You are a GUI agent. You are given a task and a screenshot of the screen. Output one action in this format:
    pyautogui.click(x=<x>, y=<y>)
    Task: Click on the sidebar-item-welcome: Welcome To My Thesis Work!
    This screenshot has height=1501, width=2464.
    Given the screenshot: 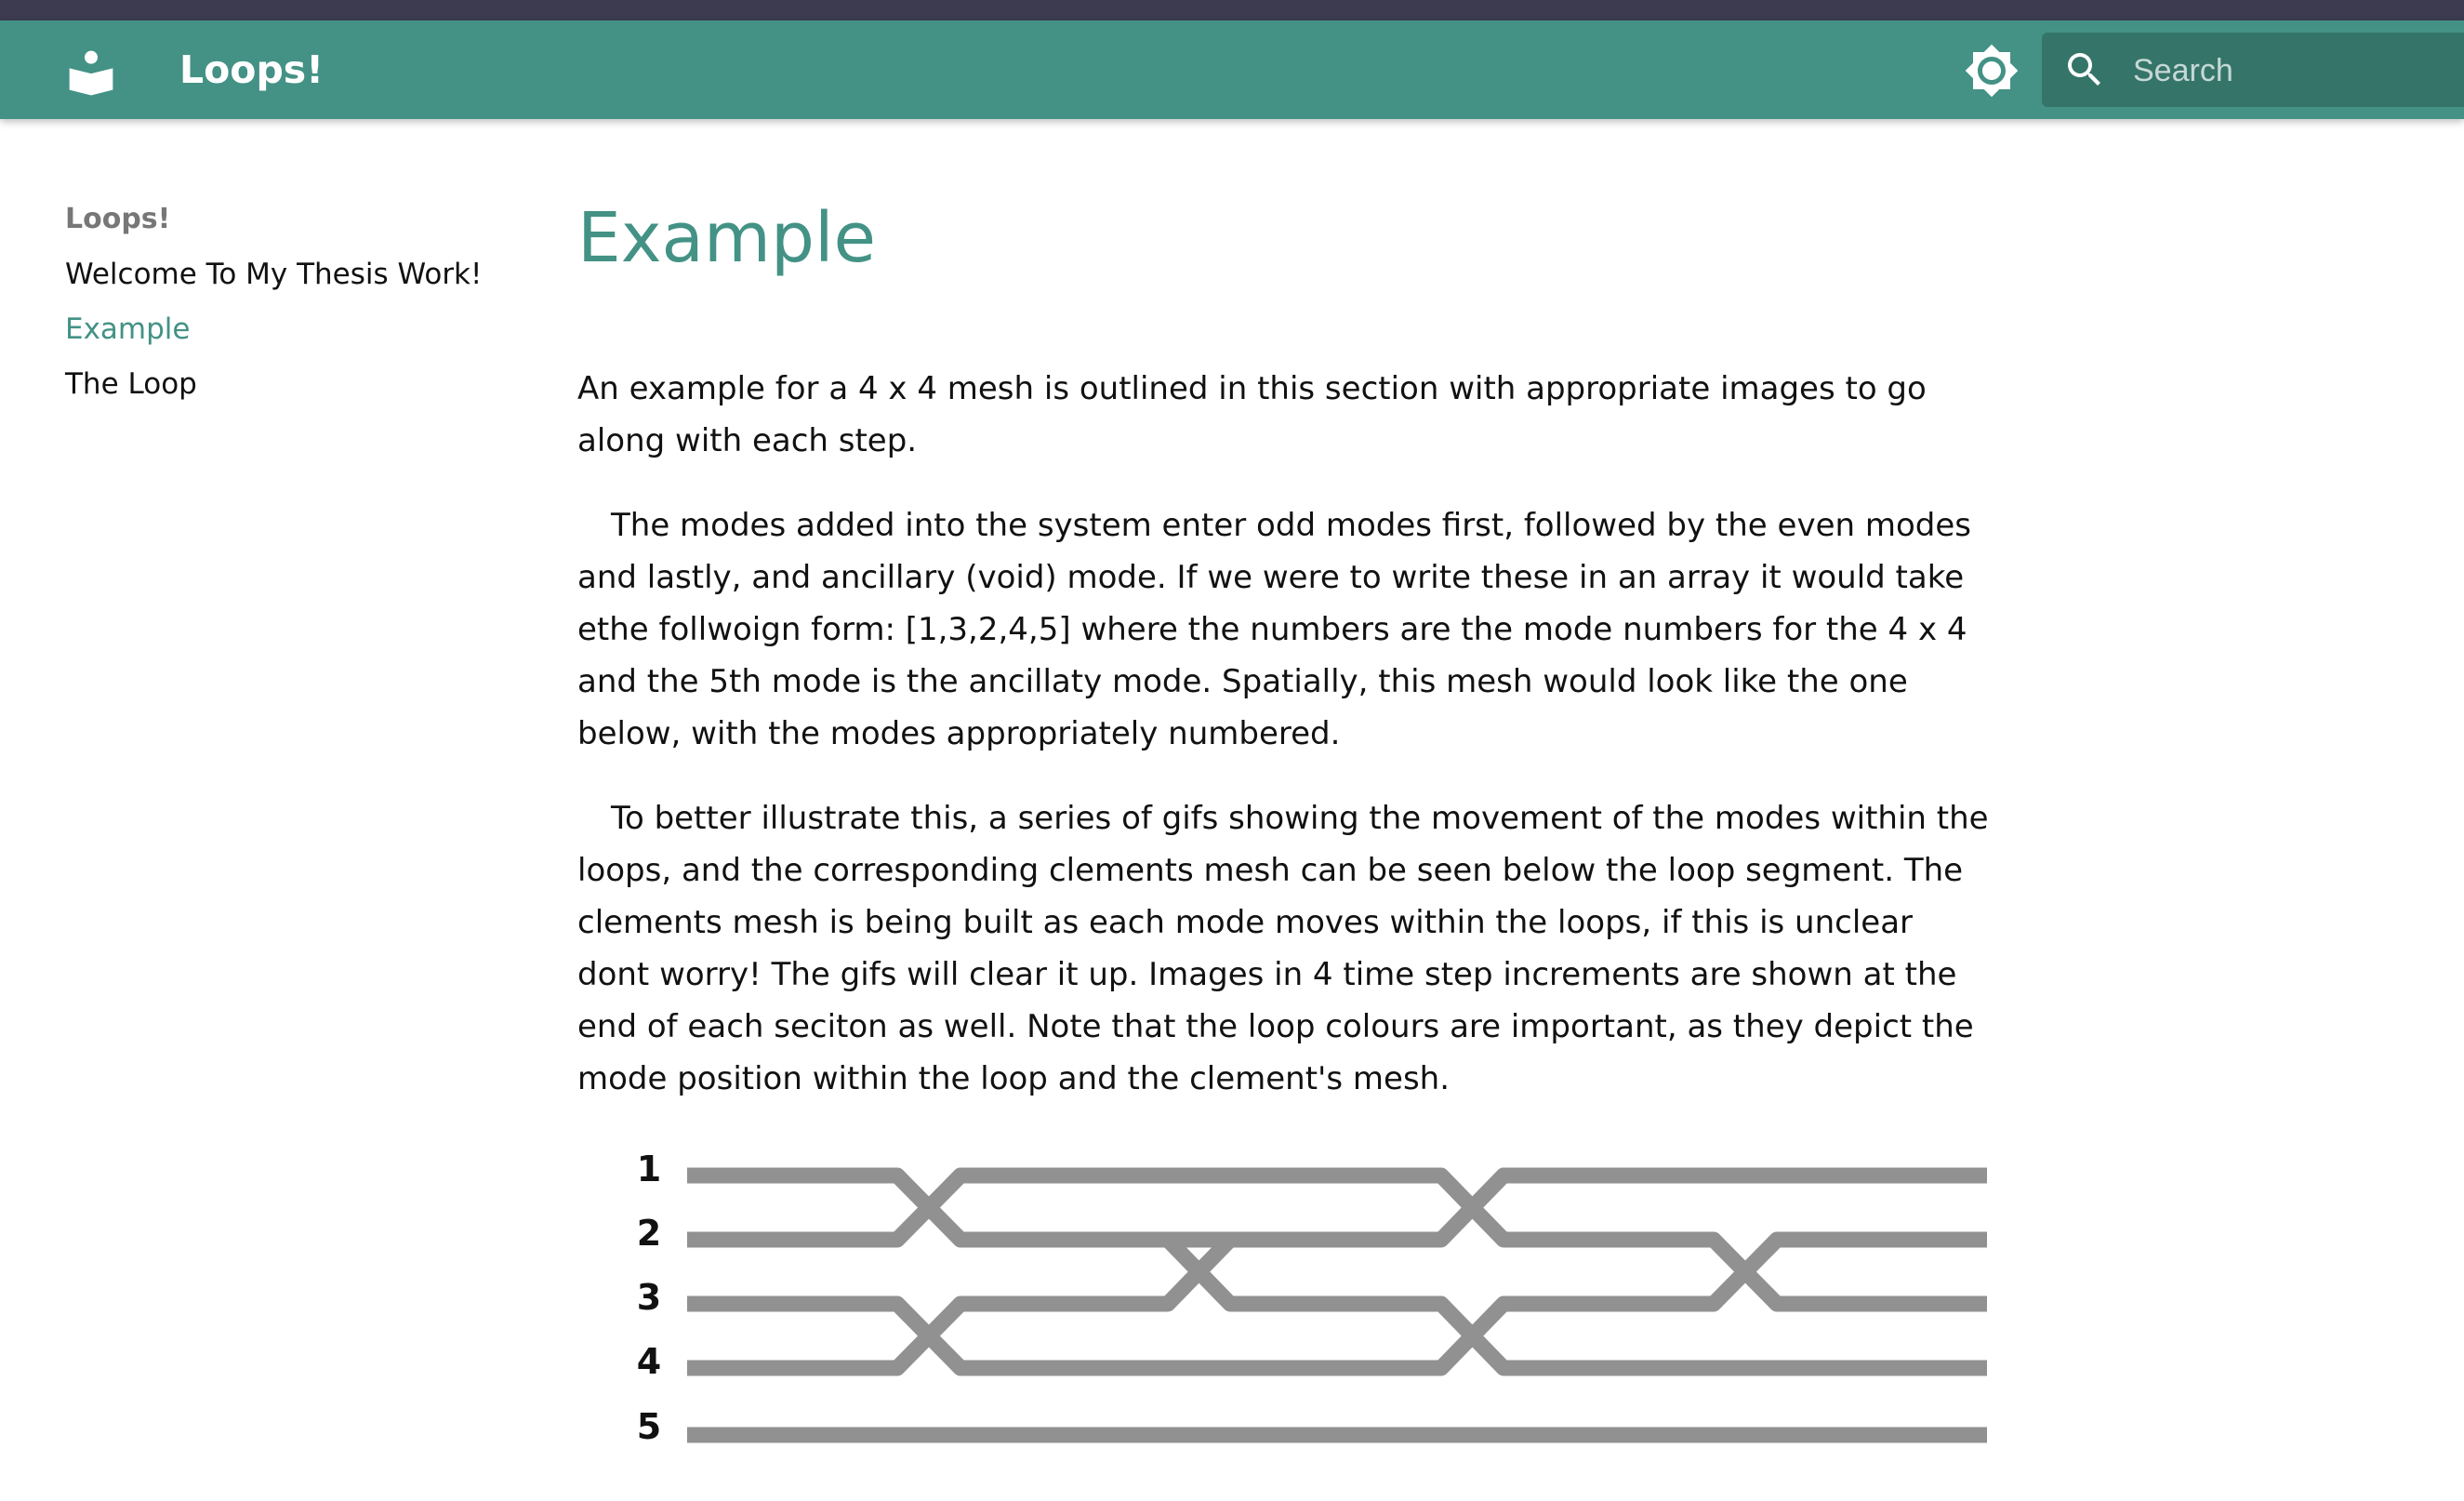 What is the action you would take?
    pyautogui.click(x=297, y=274)
    